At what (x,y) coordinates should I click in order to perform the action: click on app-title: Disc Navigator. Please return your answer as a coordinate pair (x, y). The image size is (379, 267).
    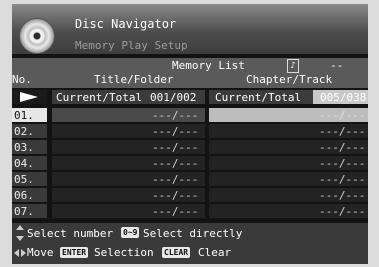
    Looking at the image, I should click on (126, 24).